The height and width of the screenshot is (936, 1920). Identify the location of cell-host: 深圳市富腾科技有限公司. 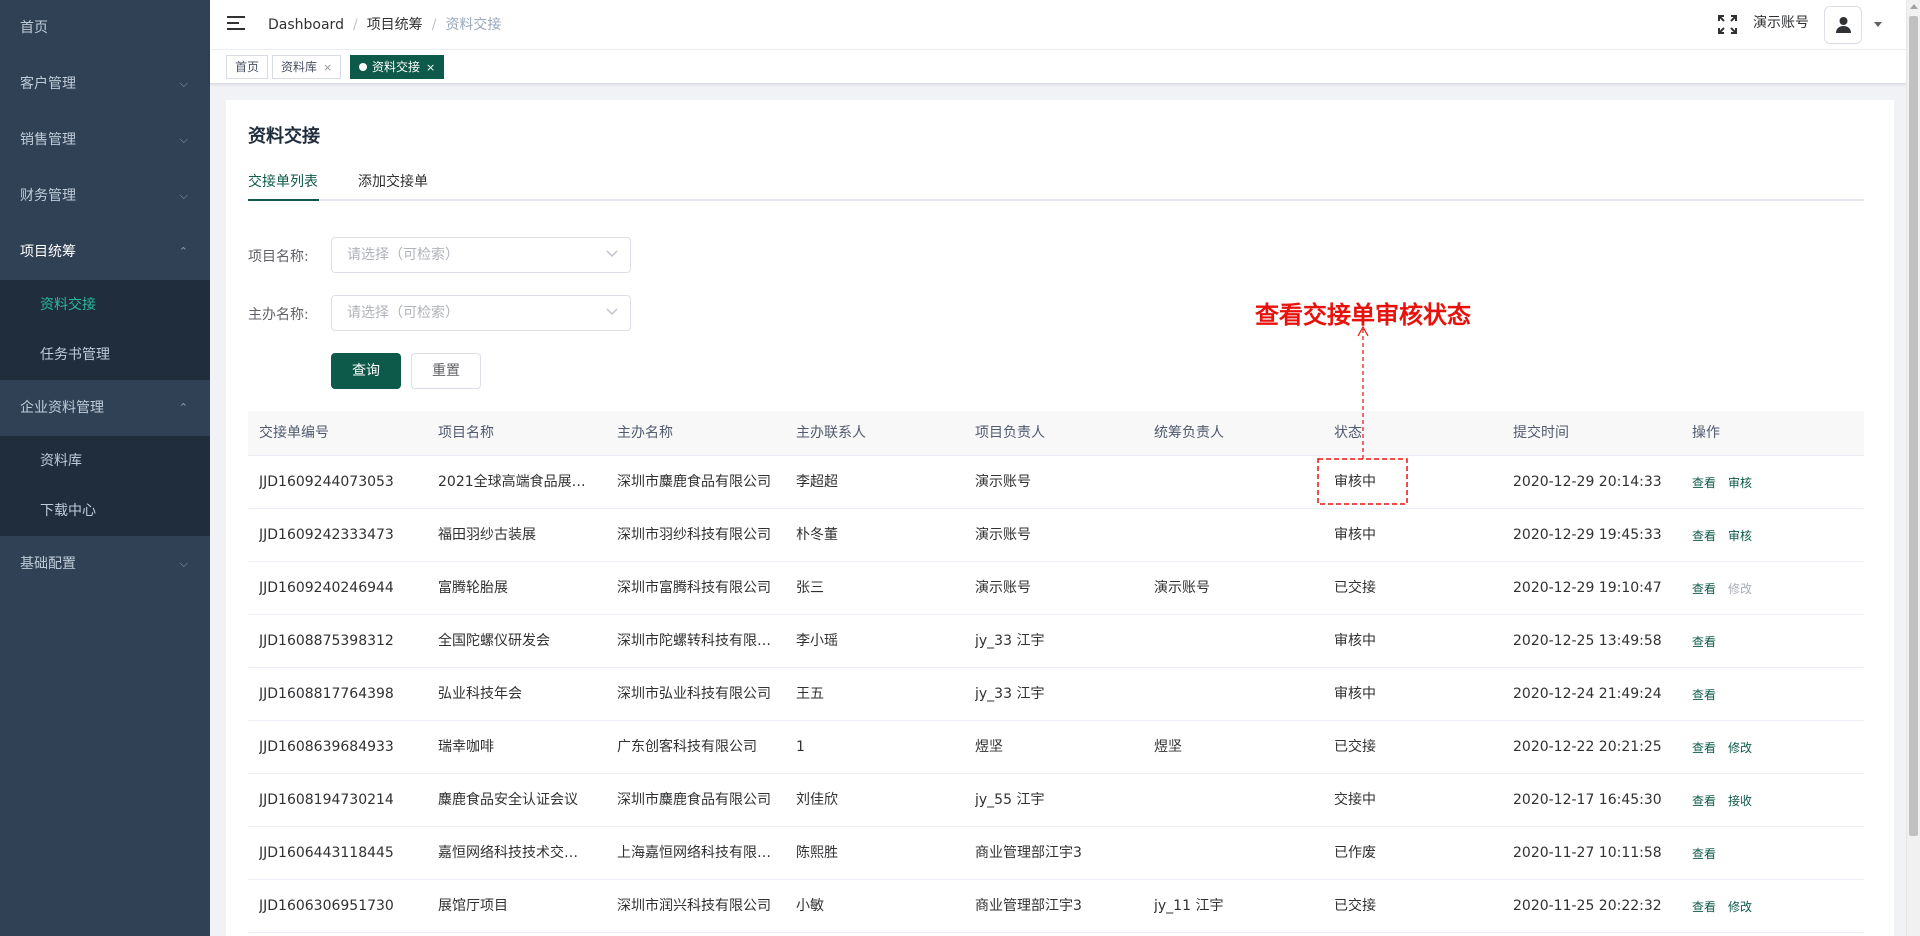
(694, 588).